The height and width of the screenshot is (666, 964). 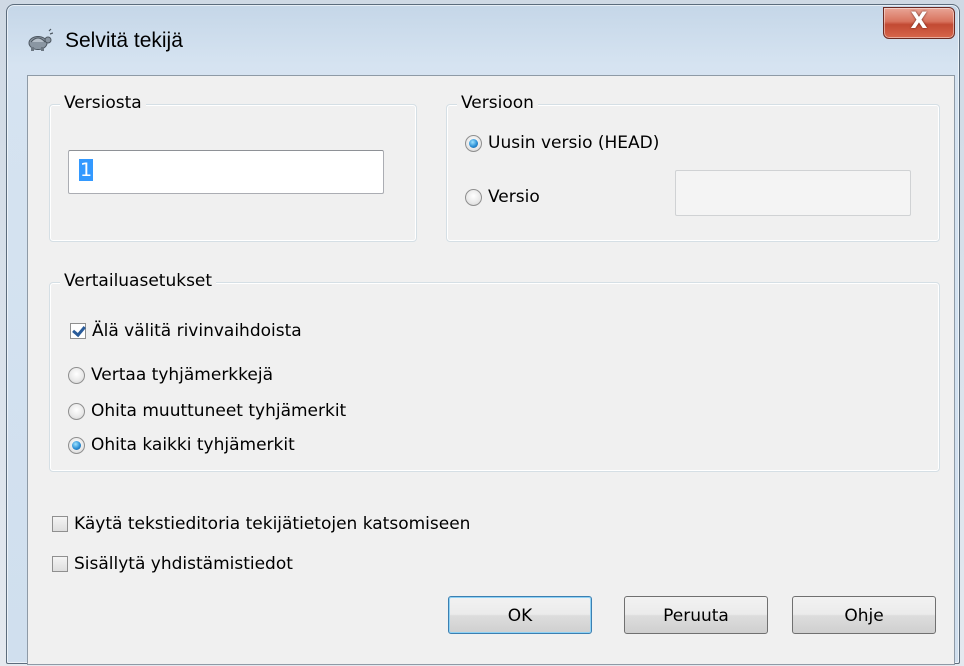 What do you see at coordinates (219, 411) in the screenshot?
I see `ignore-changed-whitespace-label: Ohita muuttuneet tyhjämerkit` at bounding box center [219, 411].